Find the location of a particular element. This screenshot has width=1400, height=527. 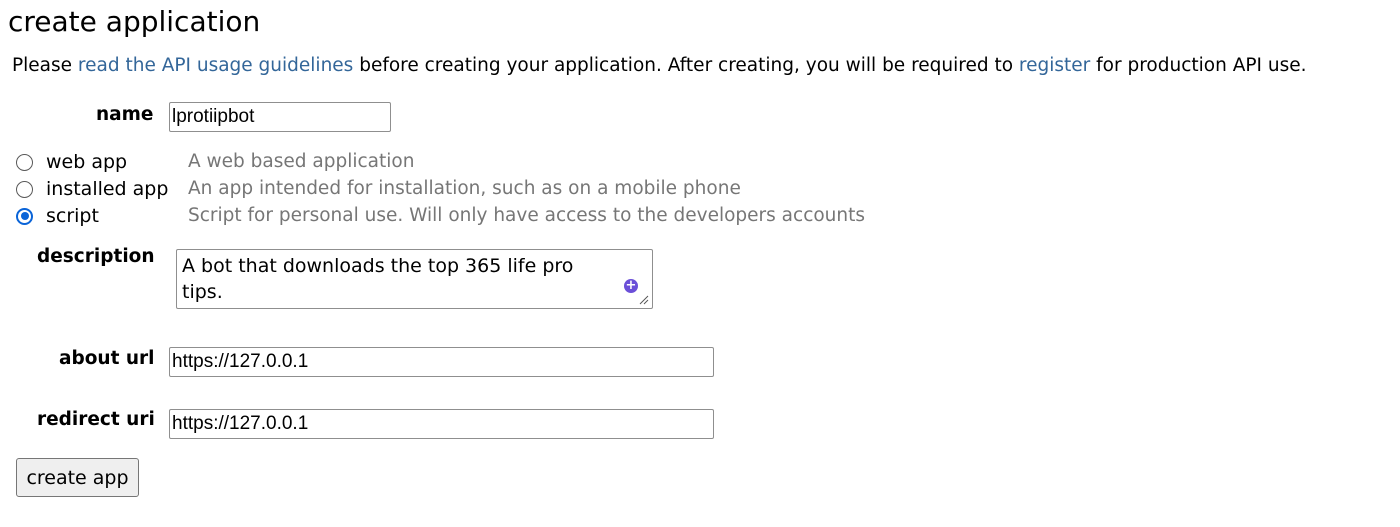

description-label: description is located at coordinates (96, 256).